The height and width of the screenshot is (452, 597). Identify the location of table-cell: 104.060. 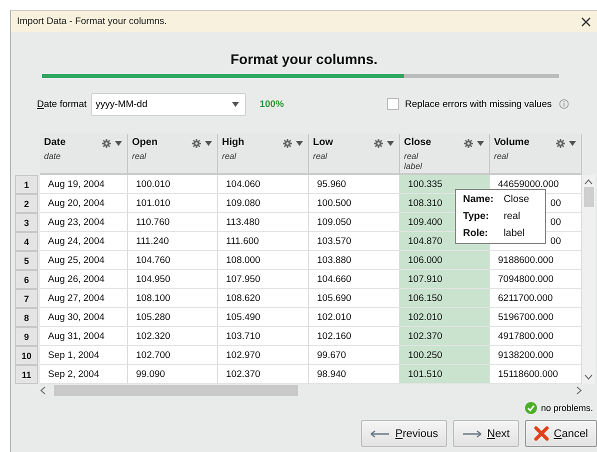
(263, 184).